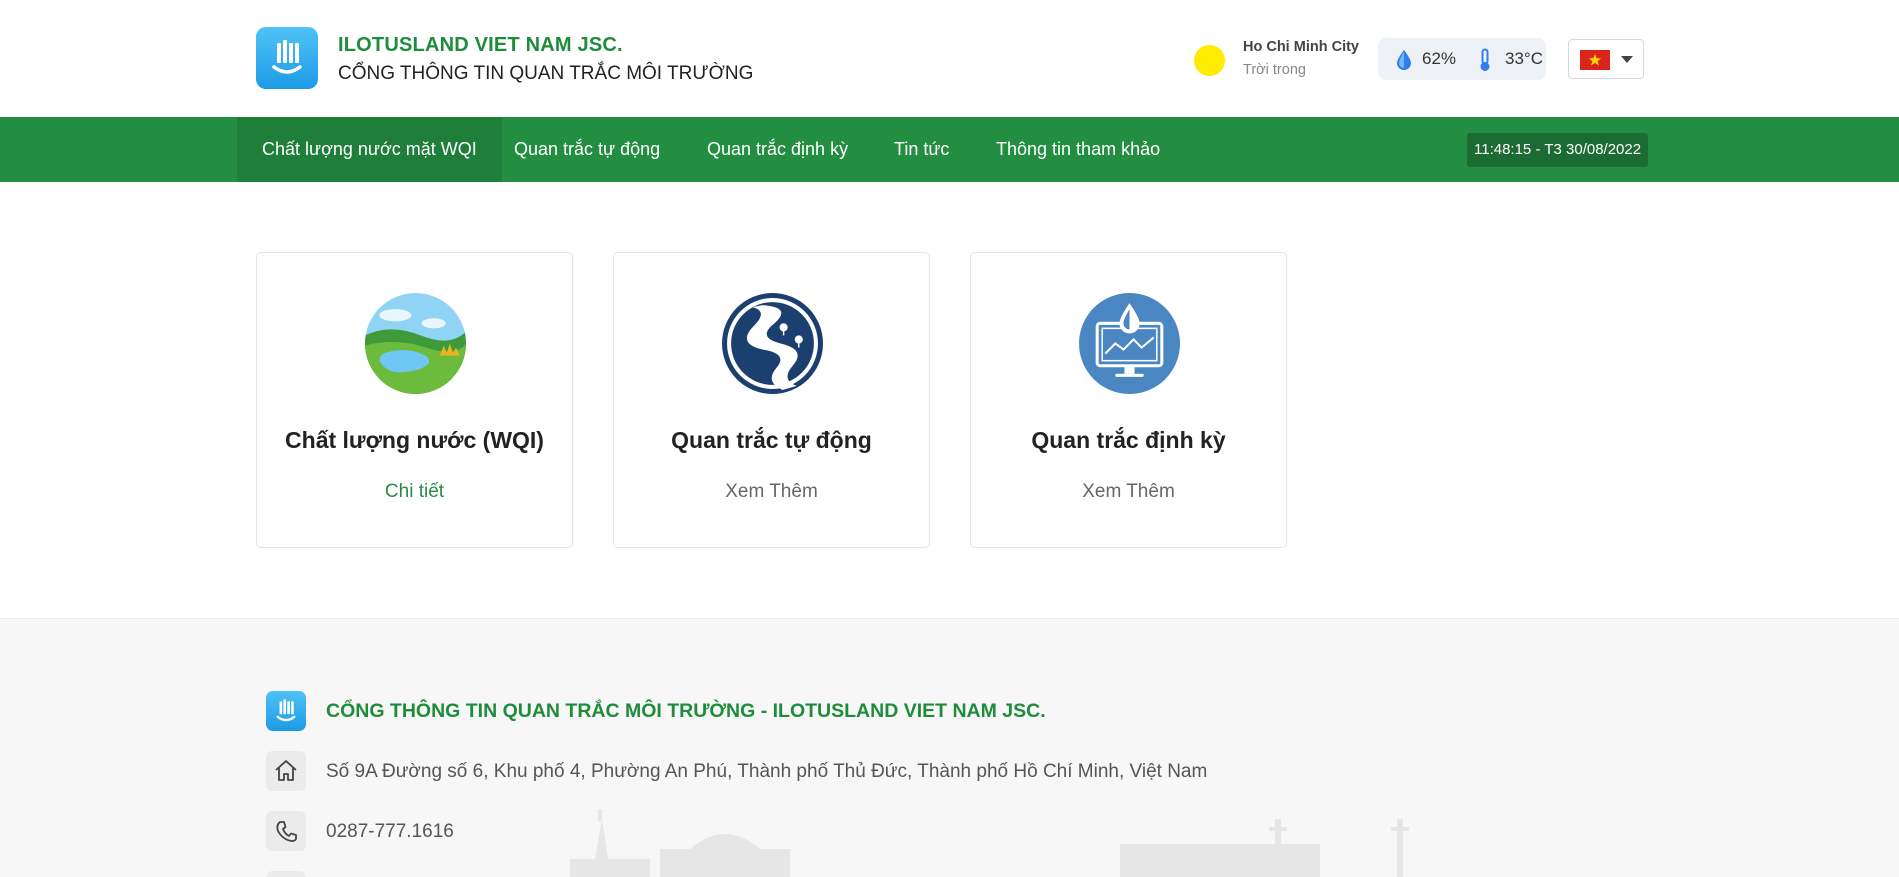 The width and height of the screenshot is (1899, 877). I want to click on nav-item-auto-monitoring: Quan trắc tự động, so click(587, 149).